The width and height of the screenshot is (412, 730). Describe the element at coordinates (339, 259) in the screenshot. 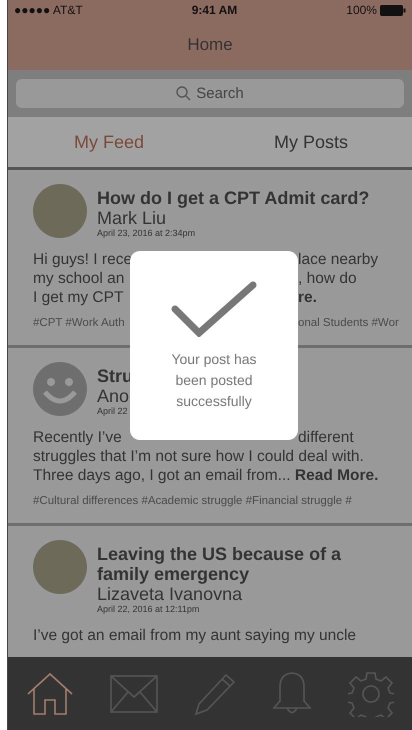

I see `post-text: lace nearby` at that location.